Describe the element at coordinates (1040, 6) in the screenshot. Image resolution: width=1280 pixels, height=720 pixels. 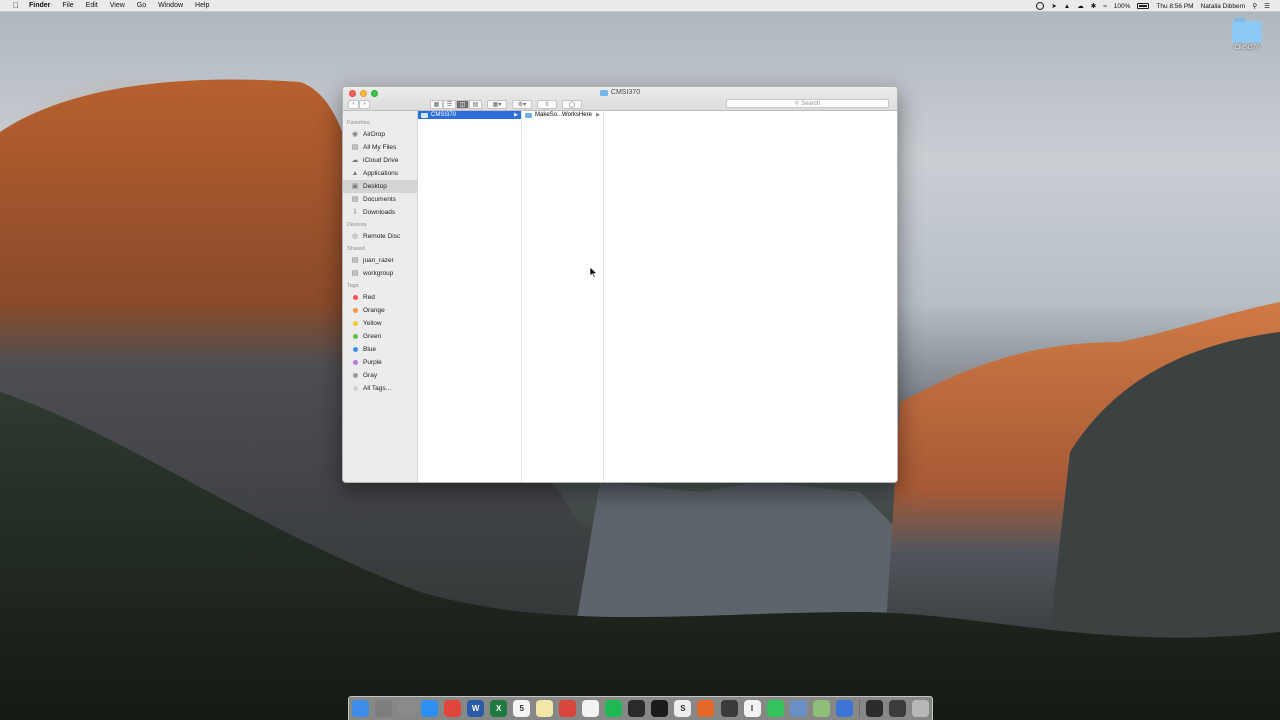
I see `recording-icon` at that location.